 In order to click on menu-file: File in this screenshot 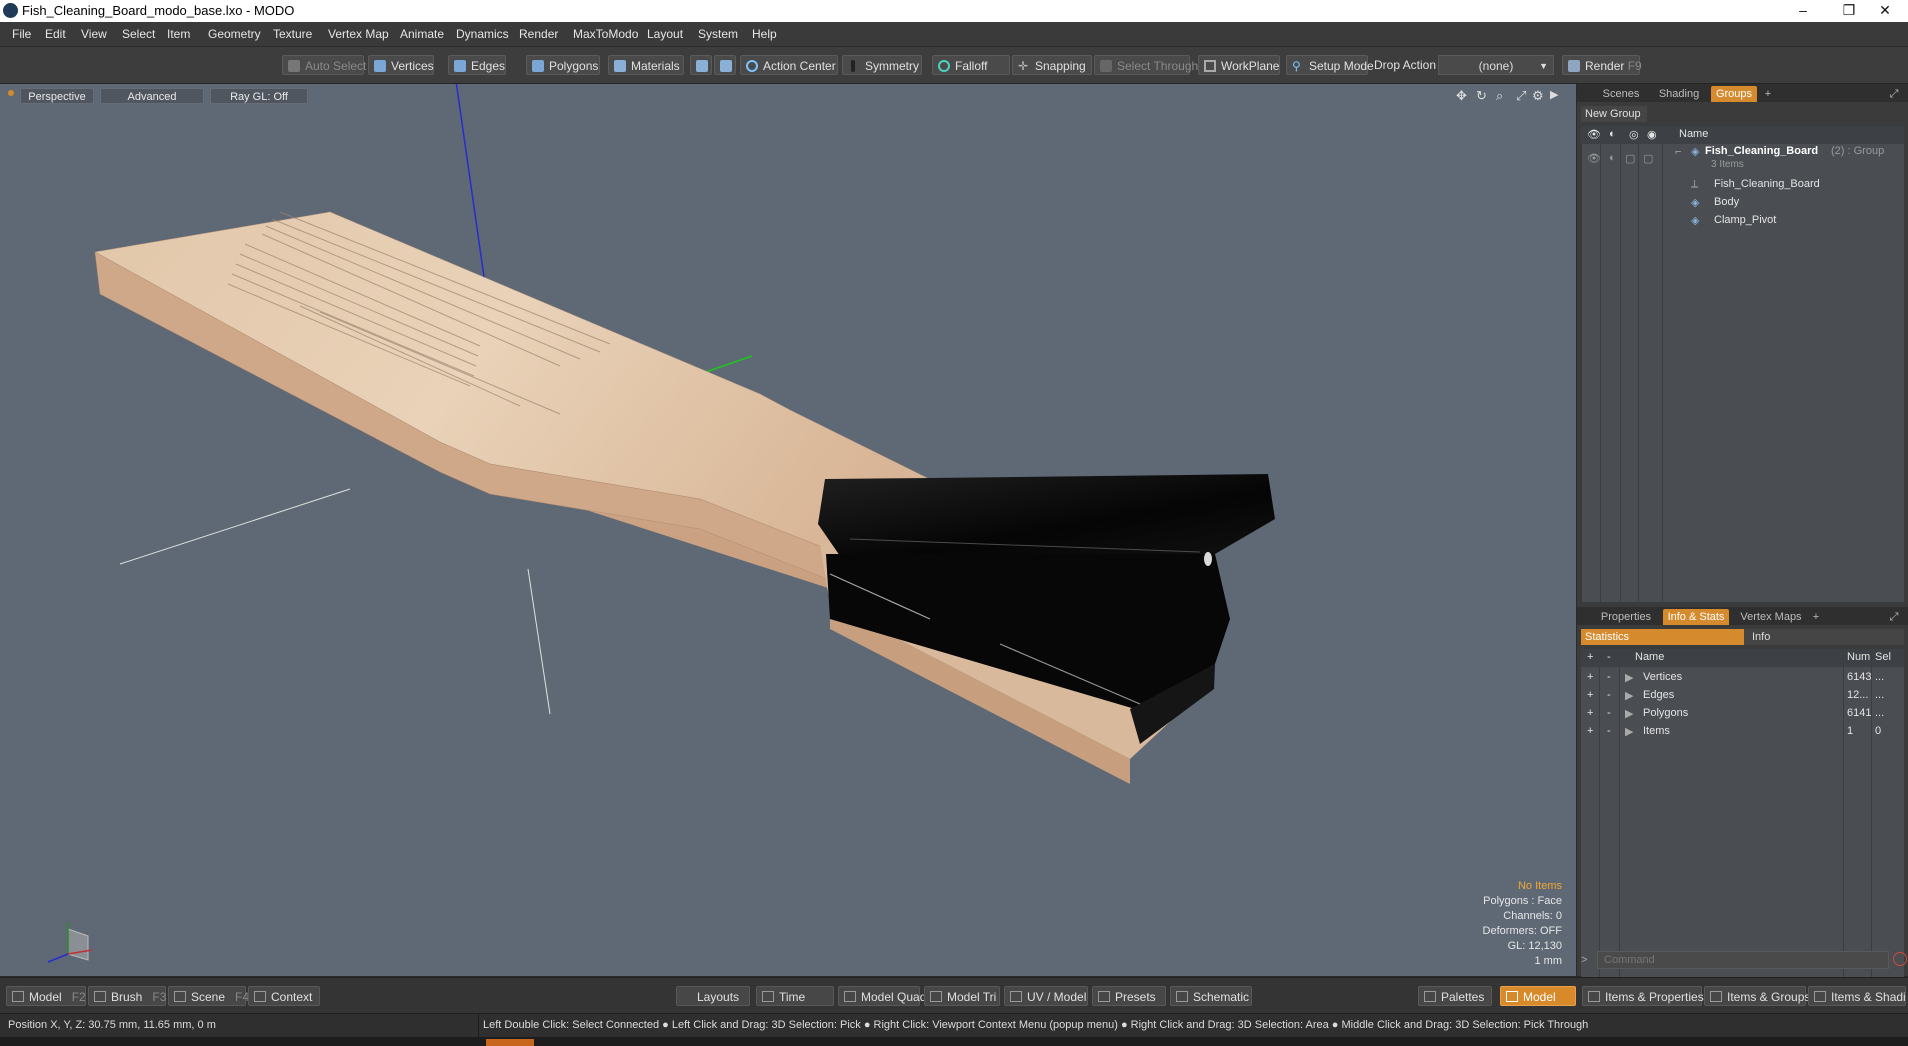, I will do `click(21, 34)`.